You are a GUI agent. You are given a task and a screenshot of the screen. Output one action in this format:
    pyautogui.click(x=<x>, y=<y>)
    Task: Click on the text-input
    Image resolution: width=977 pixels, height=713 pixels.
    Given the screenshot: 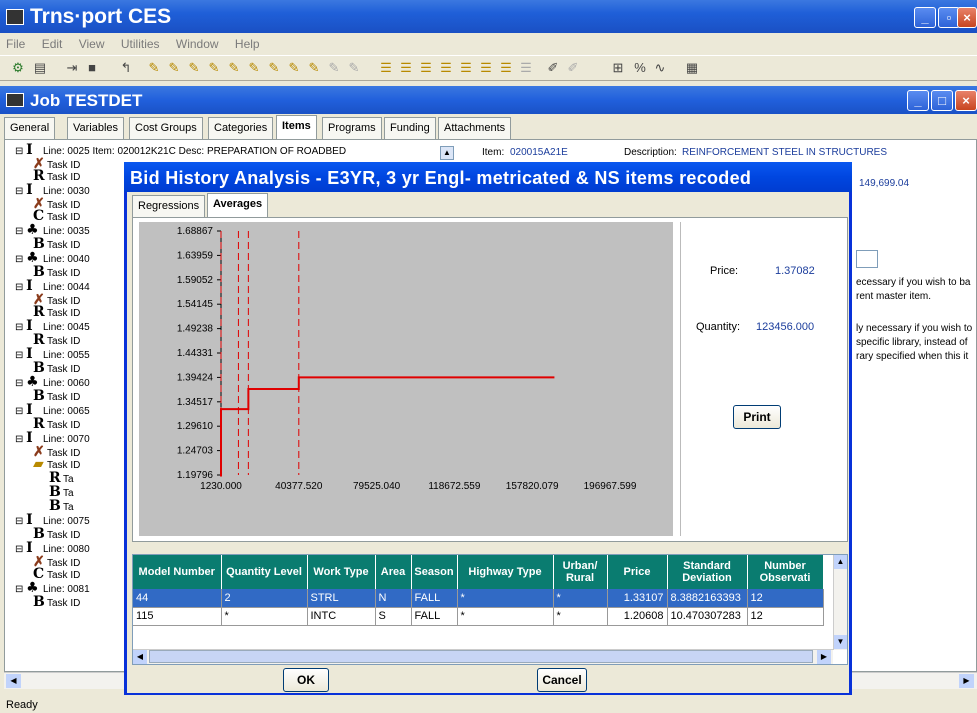 What is the action you would take?
    pyautogui.click(x=867, y=259)
    